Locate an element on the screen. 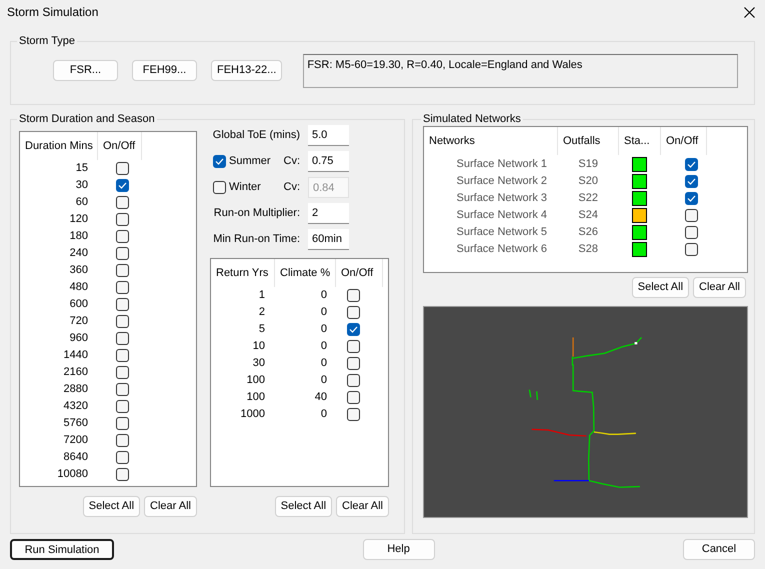  outfall-name: S20 is located at coordinates (587, 182).